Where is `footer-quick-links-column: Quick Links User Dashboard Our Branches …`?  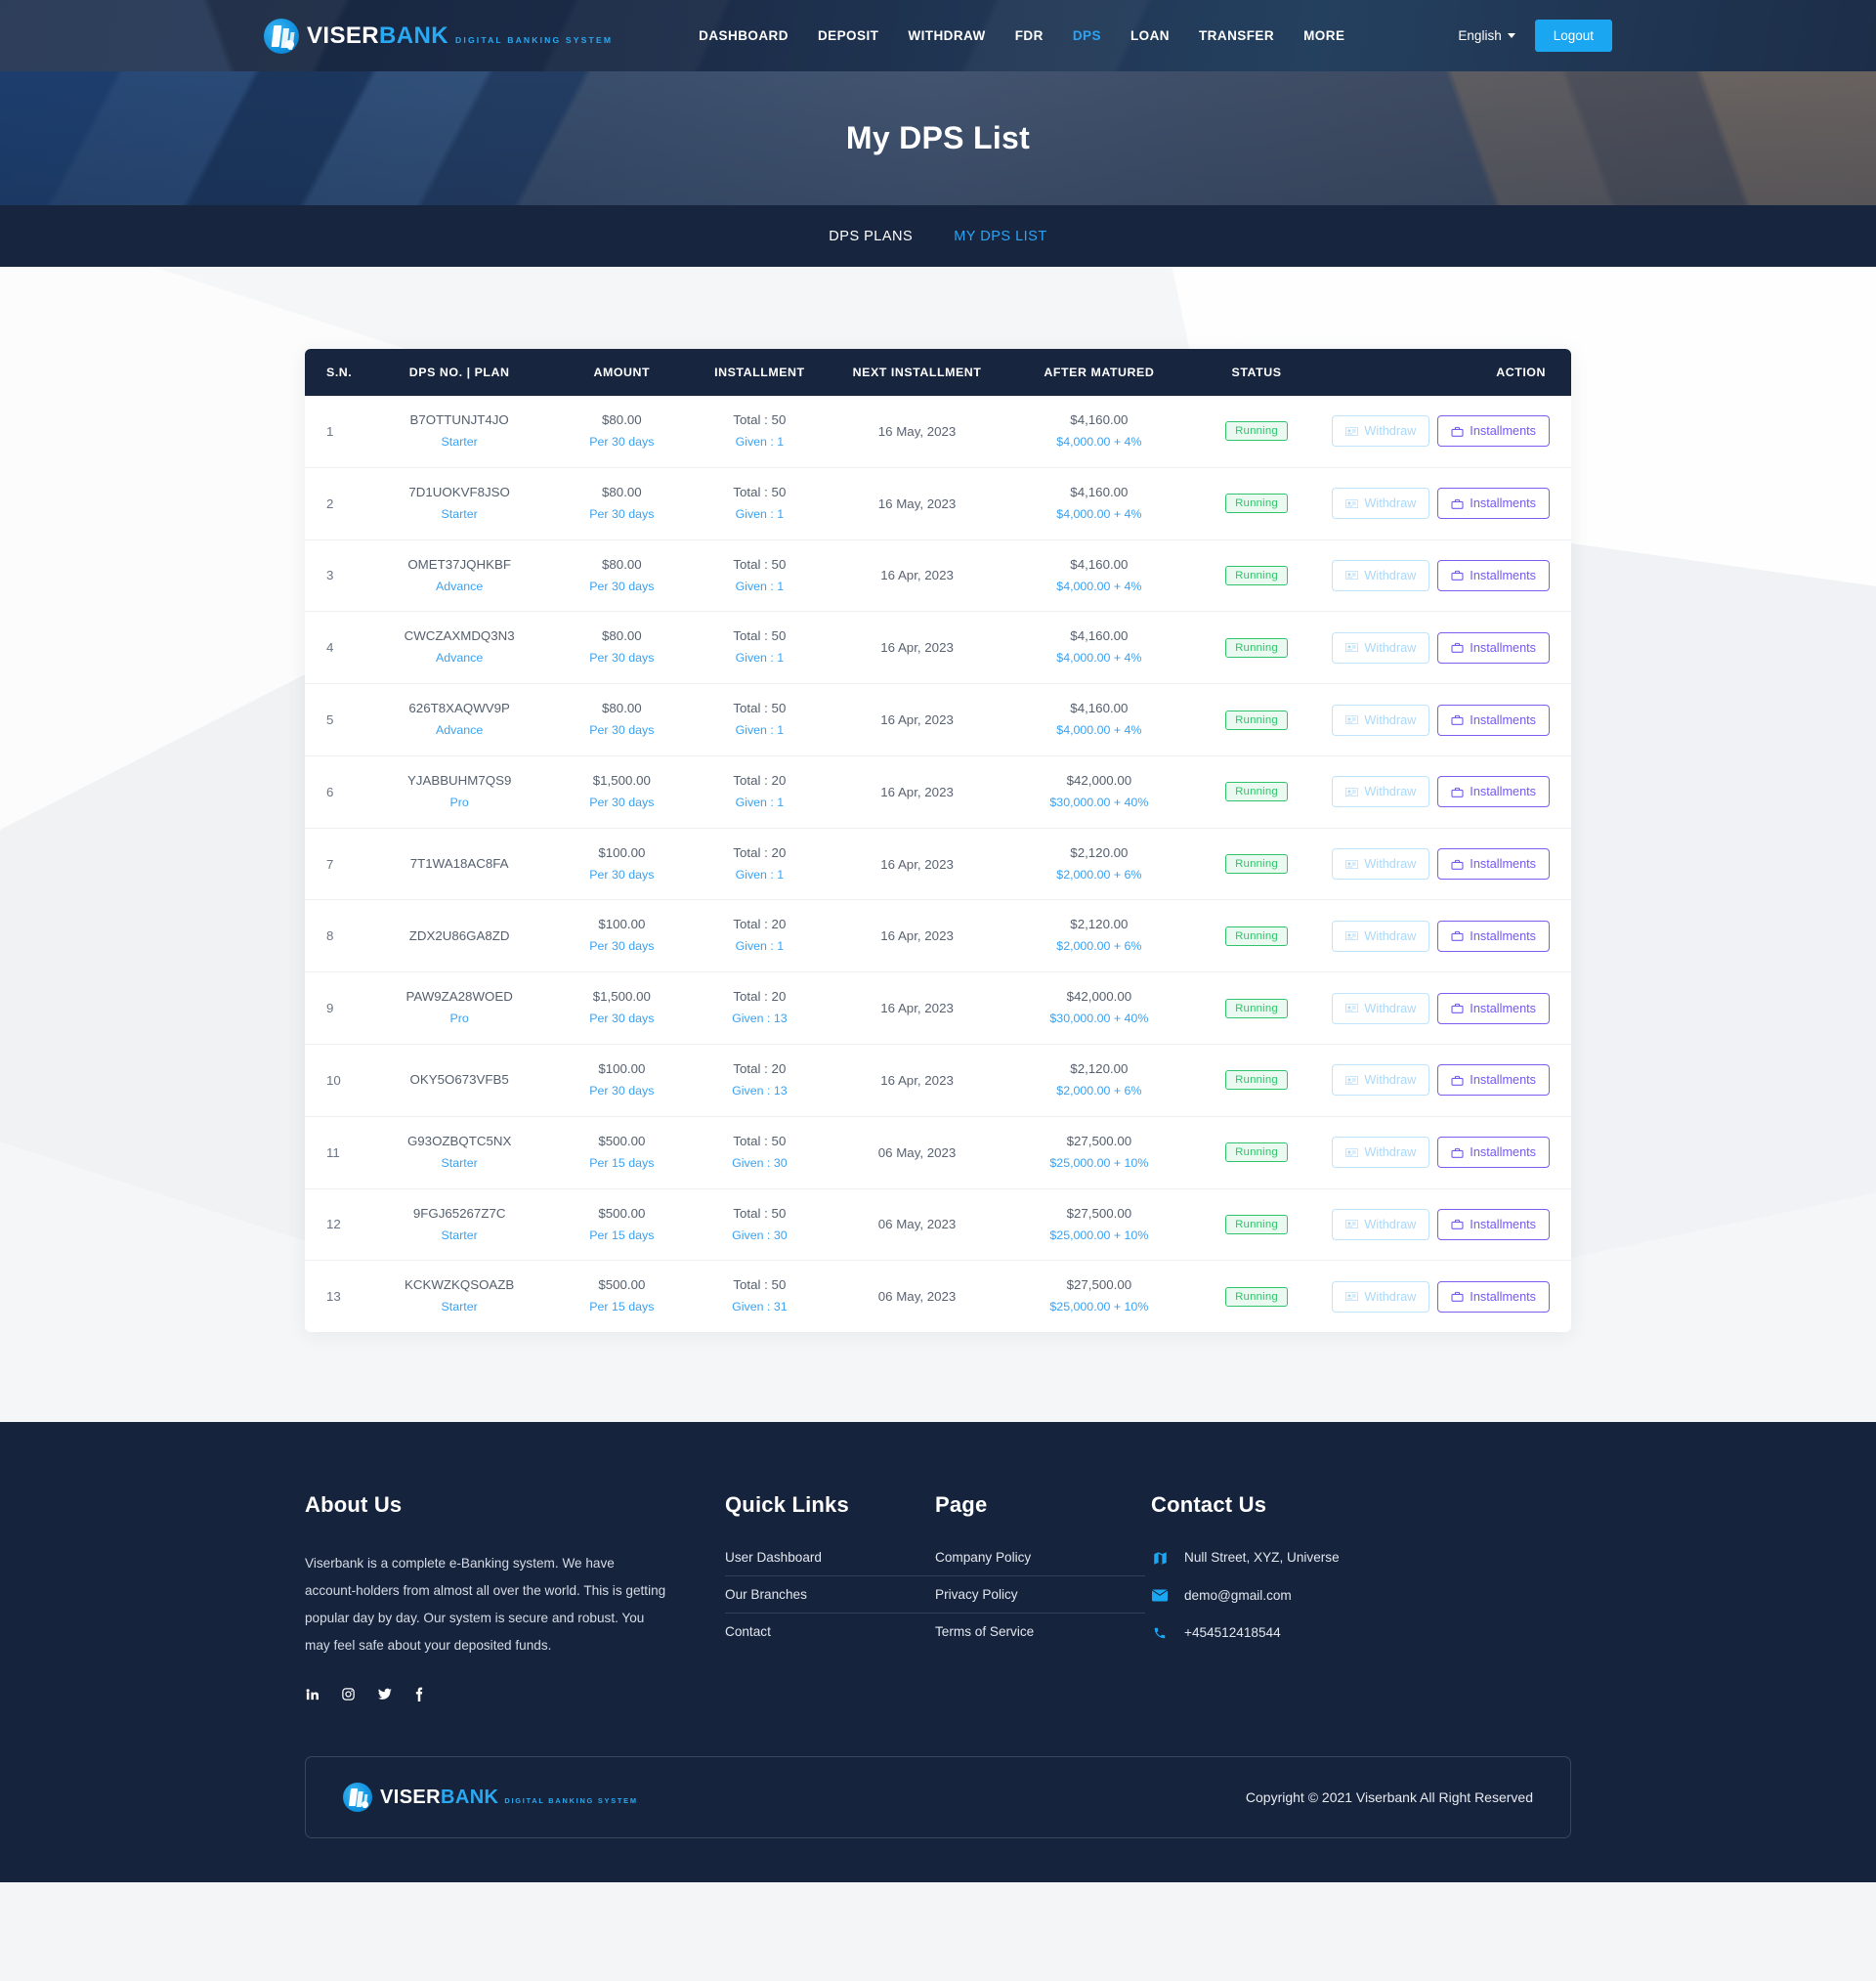
footer-quick-links-column: Quick Links User Dashboard Our Branches … is located at coordinates (830, 1596).